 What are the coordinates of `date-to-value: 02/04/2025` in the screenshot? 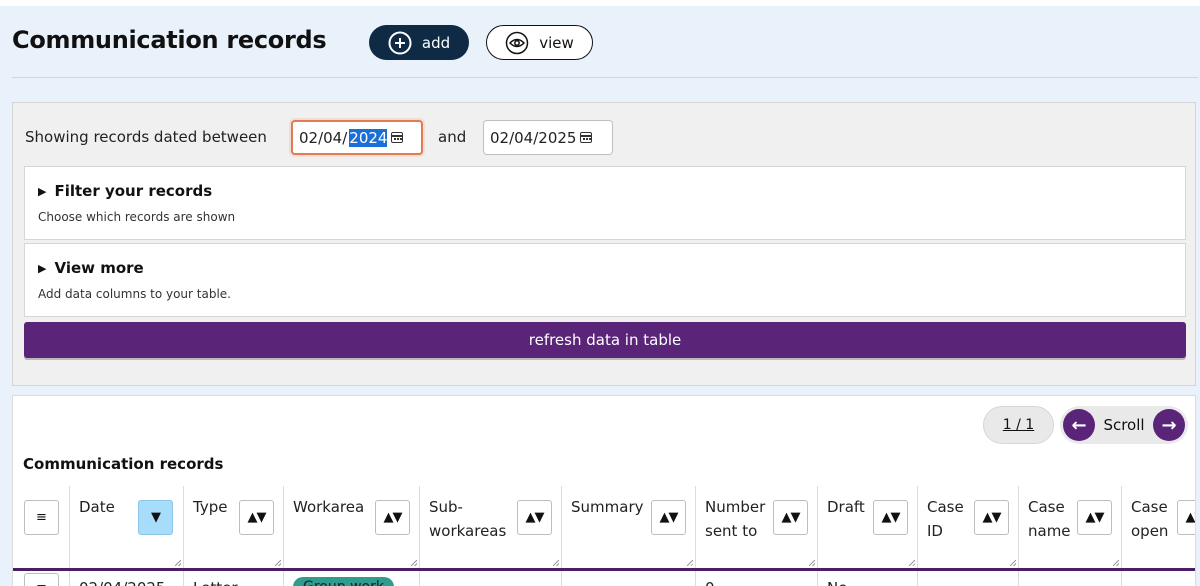 It's located at (533, 137).